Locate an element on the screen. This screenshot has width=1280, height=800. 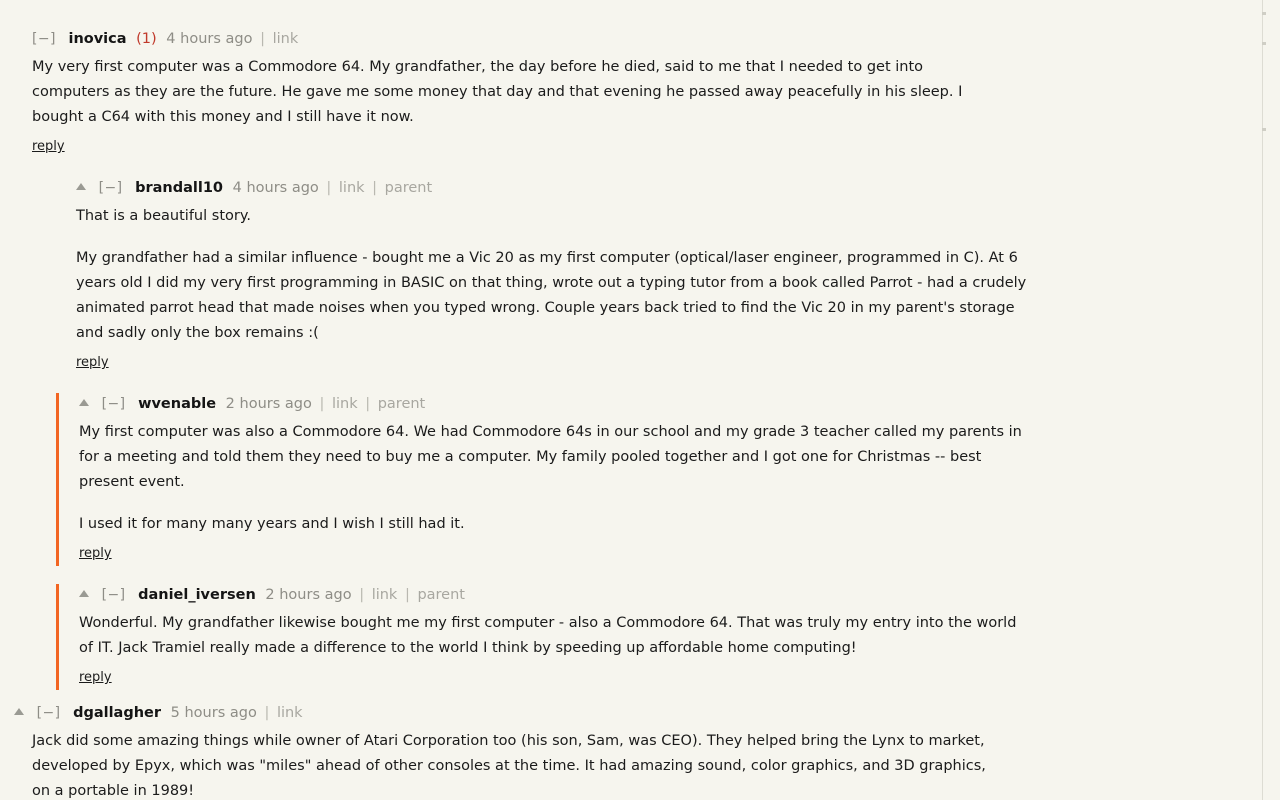
comment-age: 5 hours ago is located at coordinates (213, 713).